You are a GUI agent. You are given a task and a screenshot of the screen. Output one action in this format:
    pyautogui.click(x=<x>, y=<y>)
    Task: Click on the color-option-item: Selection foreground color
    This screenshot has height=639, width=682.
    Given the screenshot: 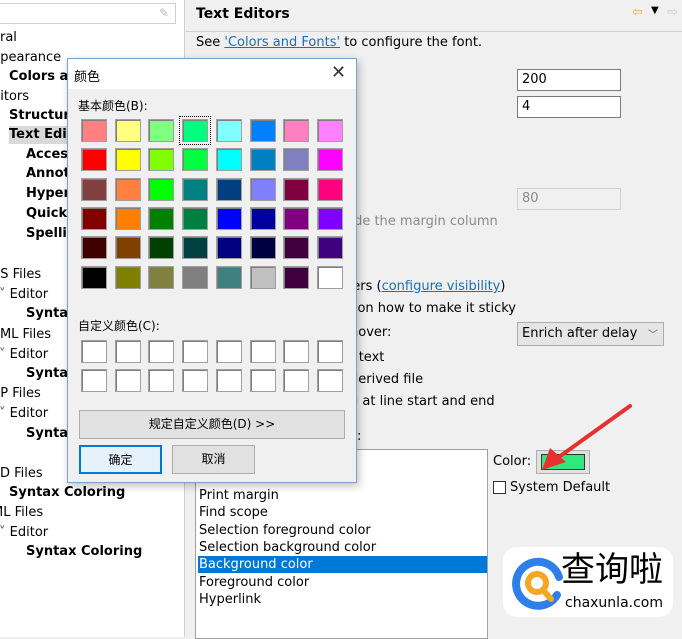 What is the action you would take?
    pyautogui.click(x=342, y=530)
    